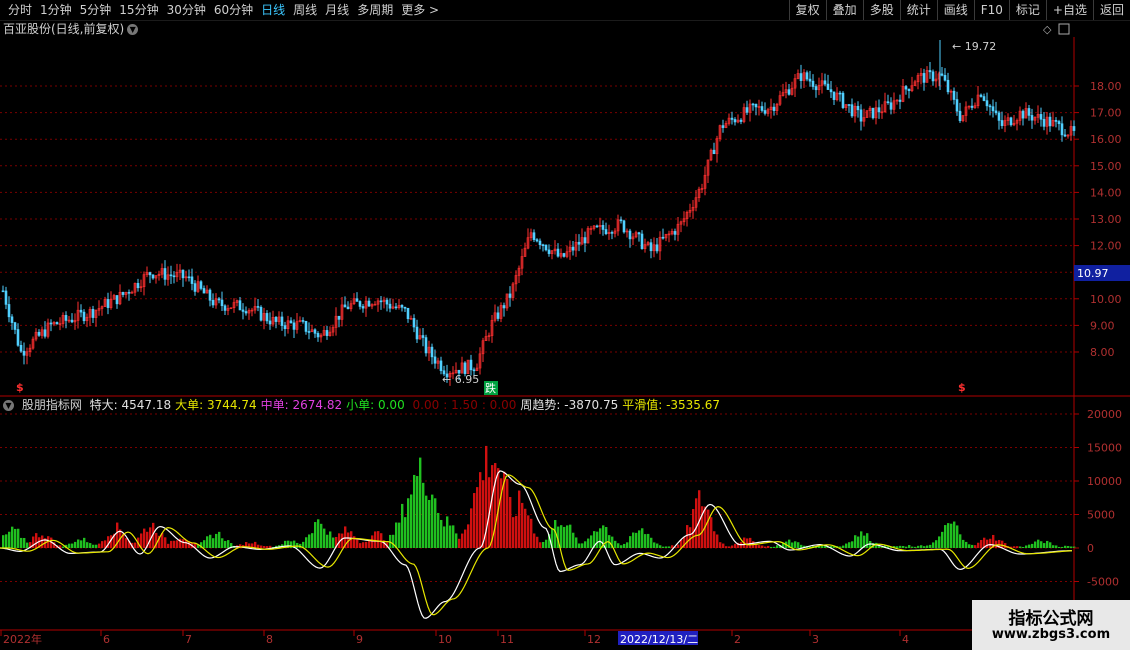 The image size is (1130, 650). What do you see at coordinates (8, 405) in the screenshot?
I see `chevron-down-icon: ▼` at bounding box center [8, 405].